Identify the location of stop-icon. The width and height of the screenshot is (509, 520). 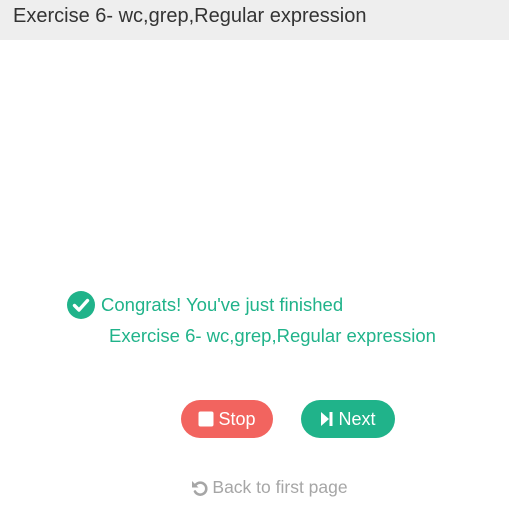
(206, 419).